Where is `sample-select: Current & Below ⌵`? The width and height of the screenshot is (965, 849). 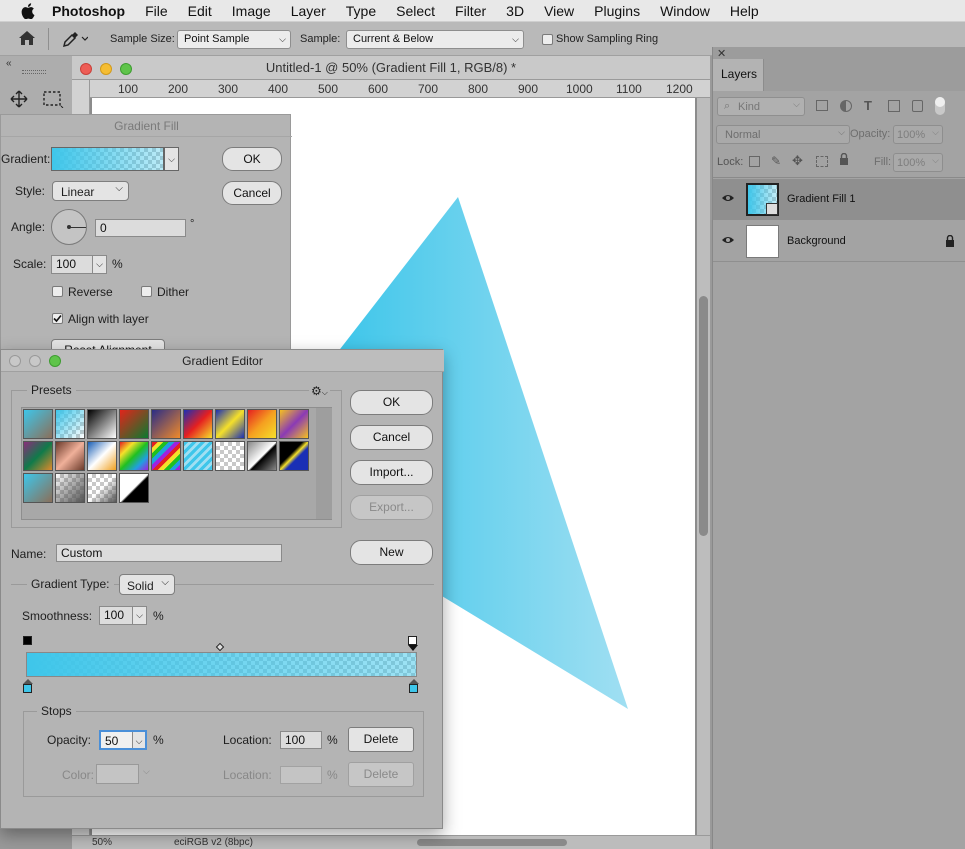
sample-select: Current & Below ⌵ is located at coordinates (435, 39).